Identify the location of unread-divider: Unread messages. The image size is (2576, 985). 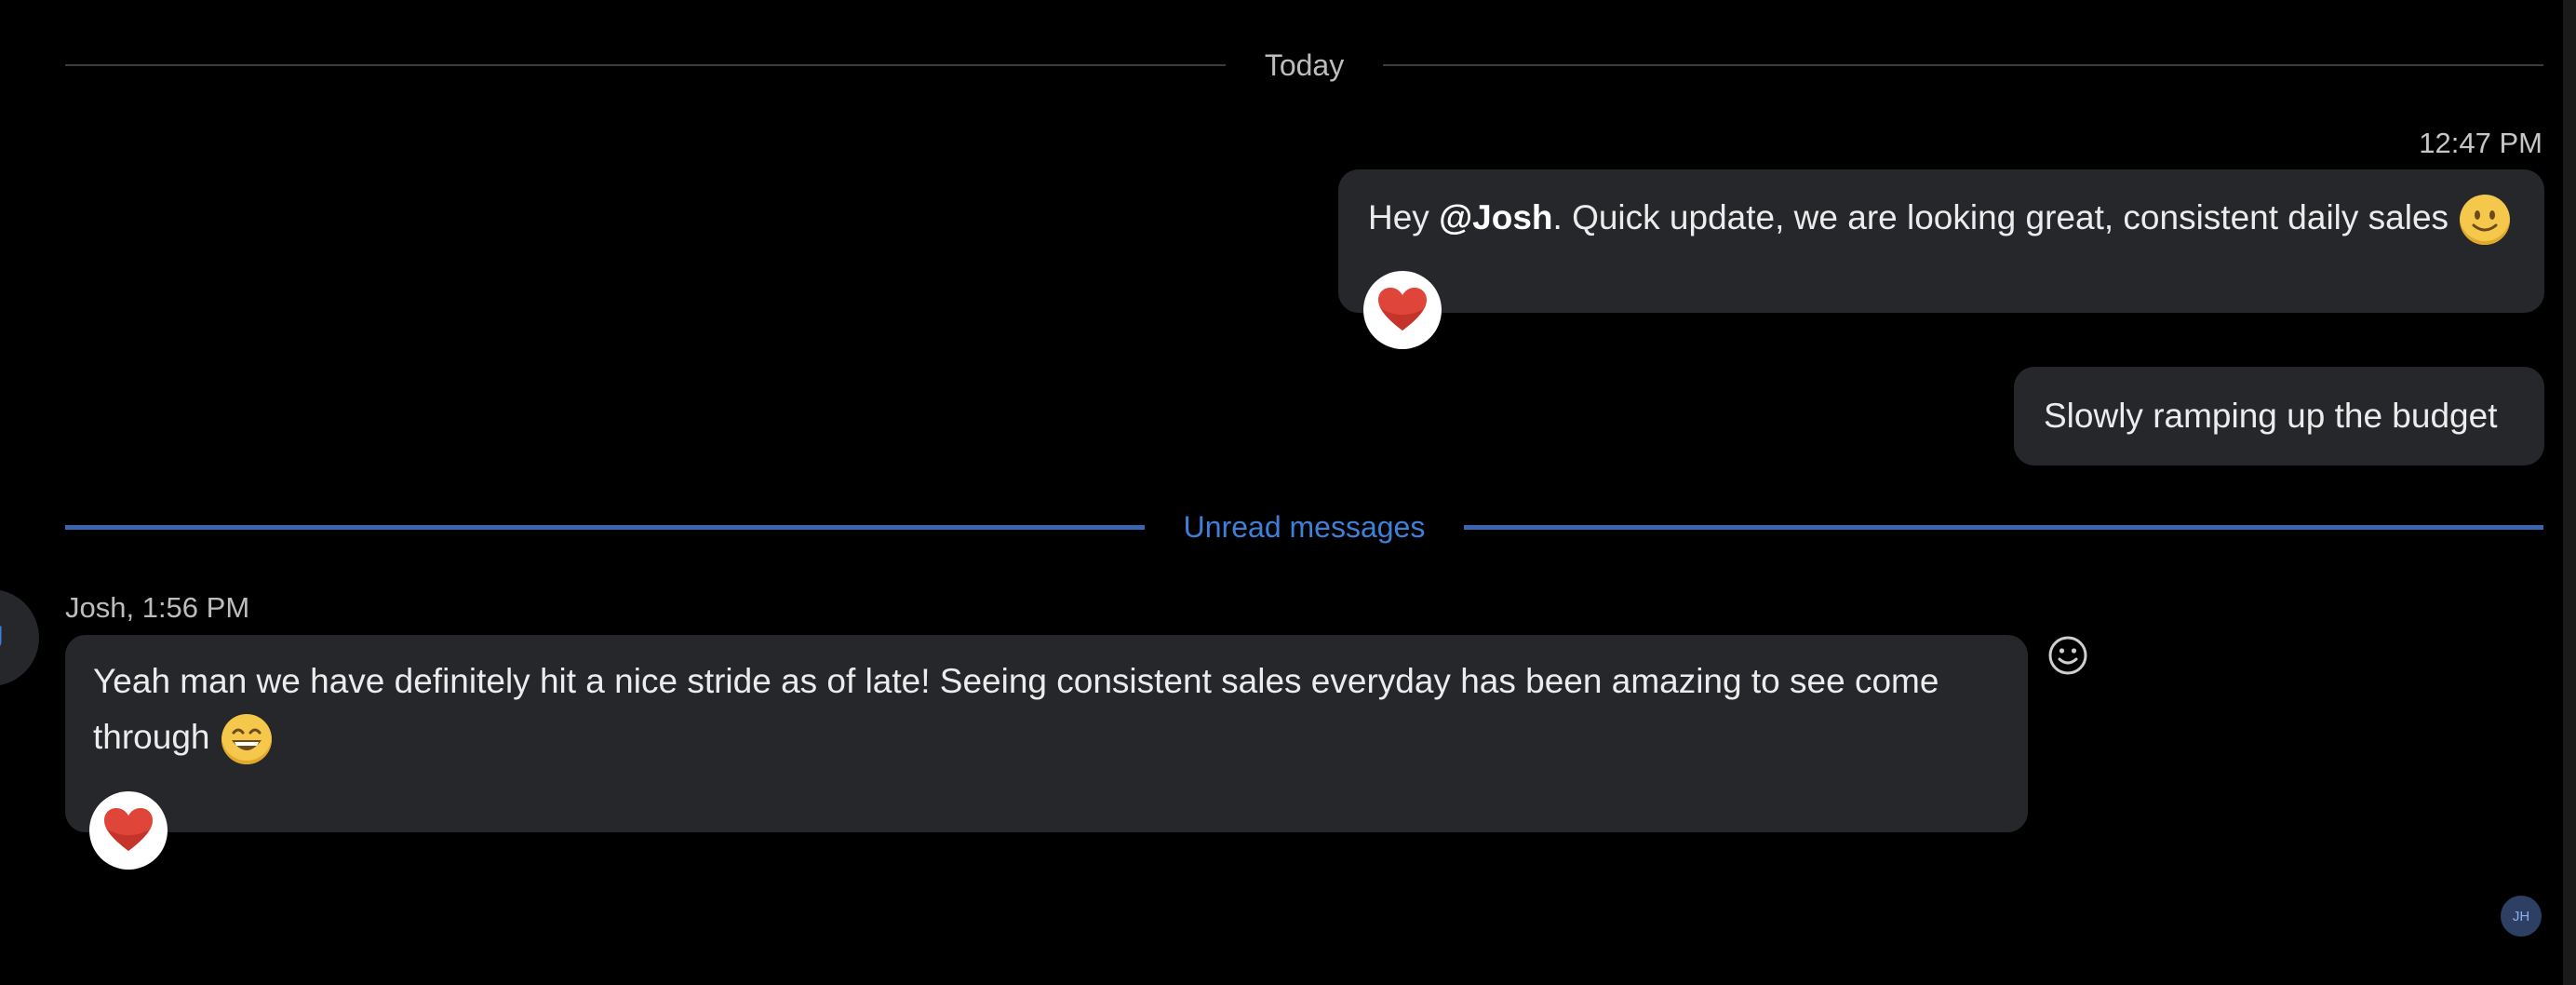
(1304, 527).